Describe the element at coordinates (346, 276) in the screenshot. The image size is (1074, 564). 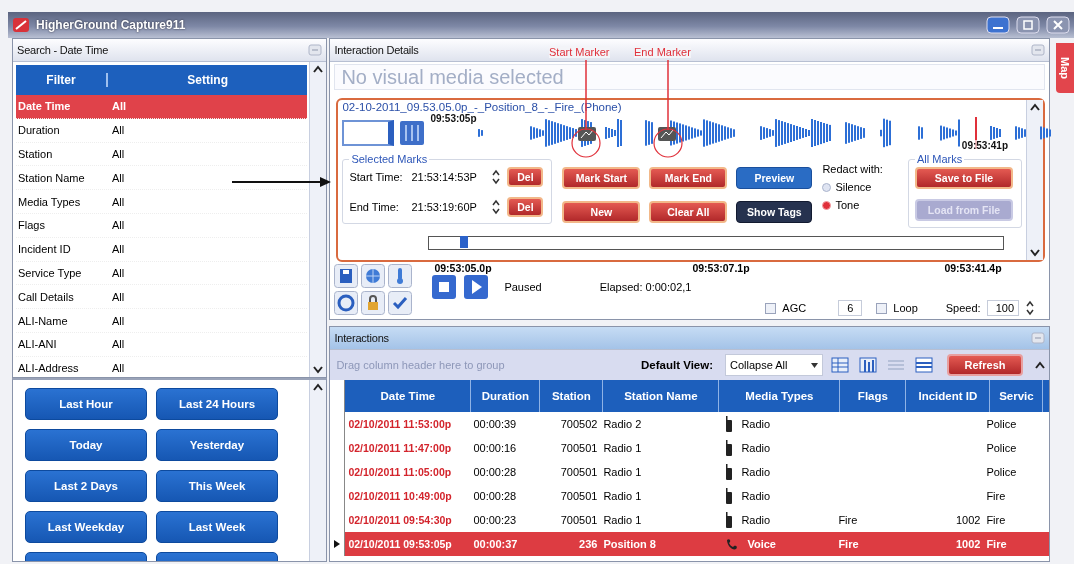
I see `floppy-icon` at that location.